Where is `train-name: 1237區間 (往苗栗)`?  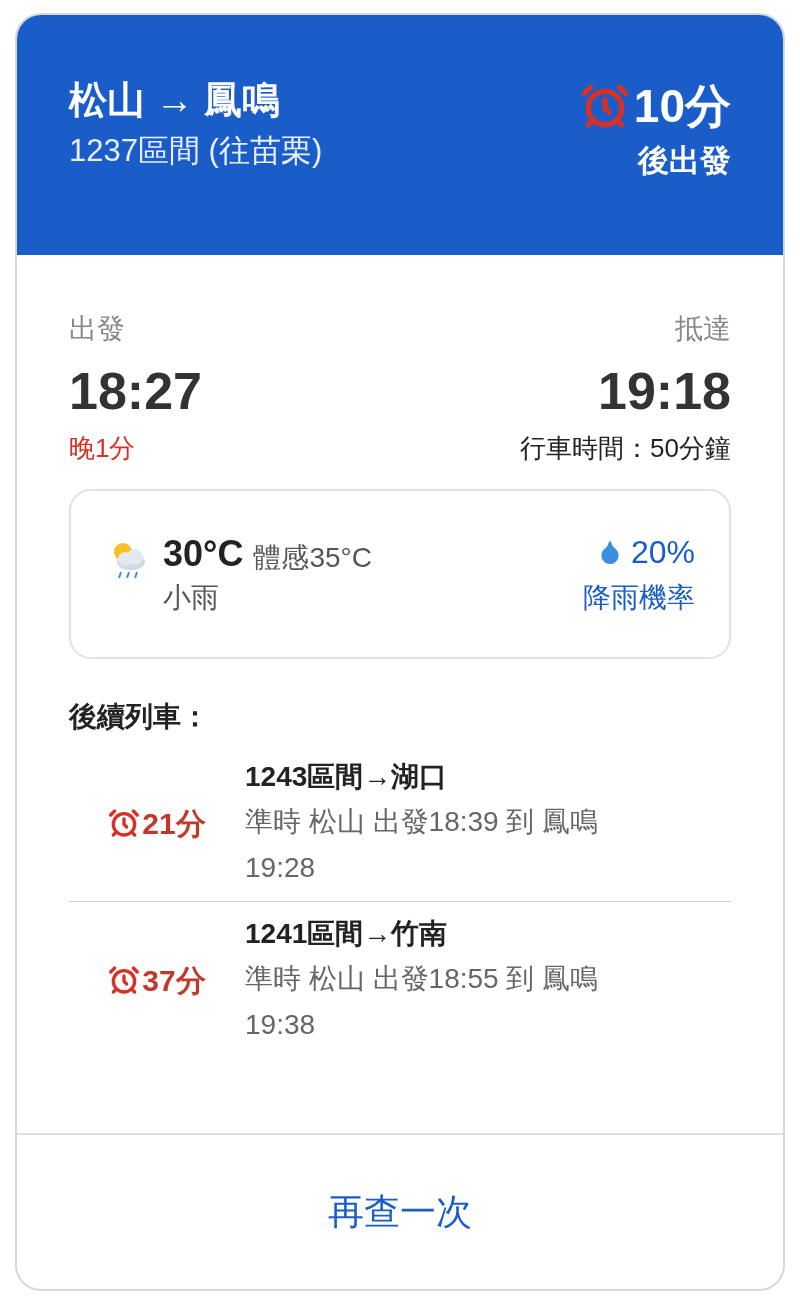 train-name: 1237區間 (往苗栗) is located at coordinates (196, 150).